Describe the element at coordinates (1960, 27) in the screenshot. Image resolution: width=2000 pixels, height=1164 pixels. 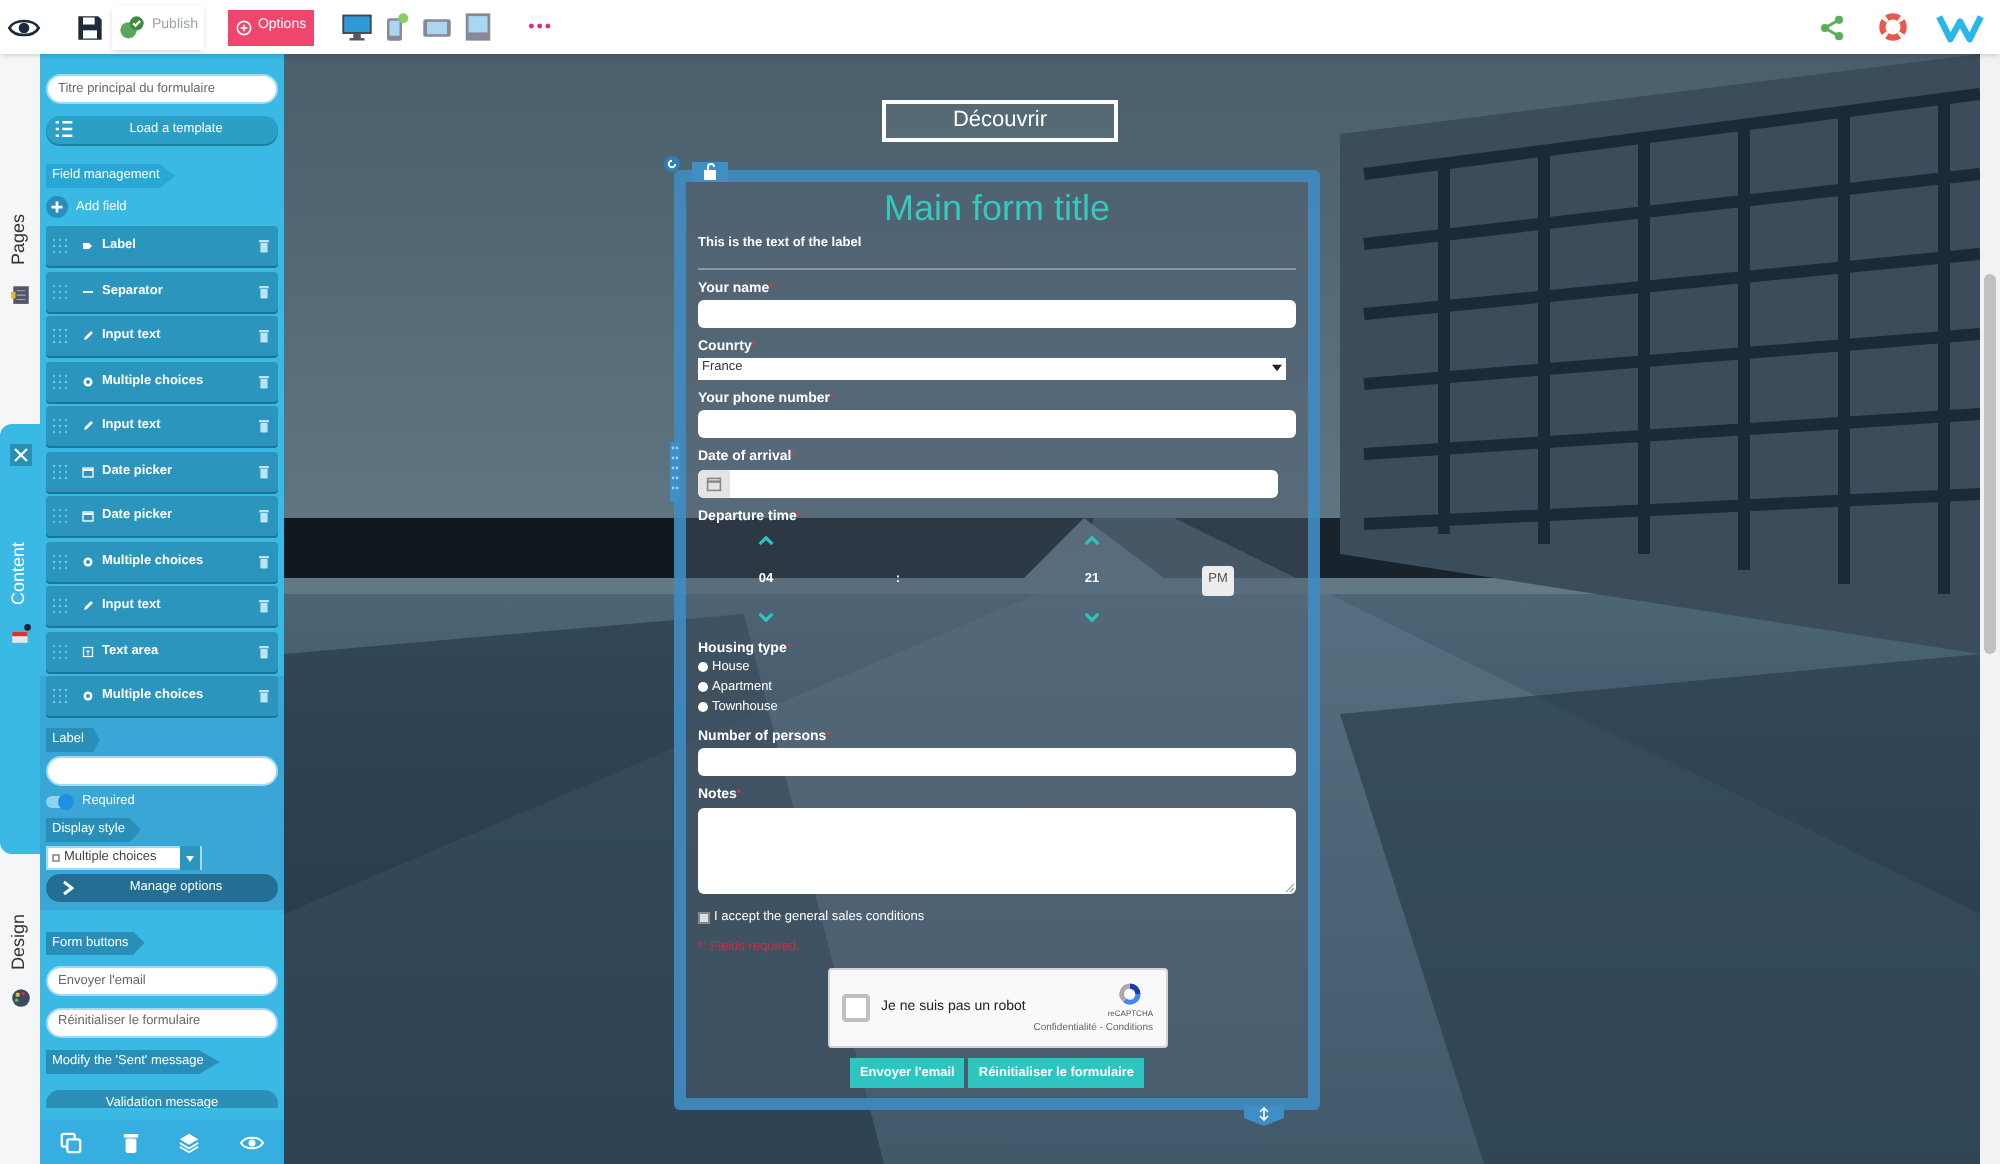
I see `logo-icon` at that location.